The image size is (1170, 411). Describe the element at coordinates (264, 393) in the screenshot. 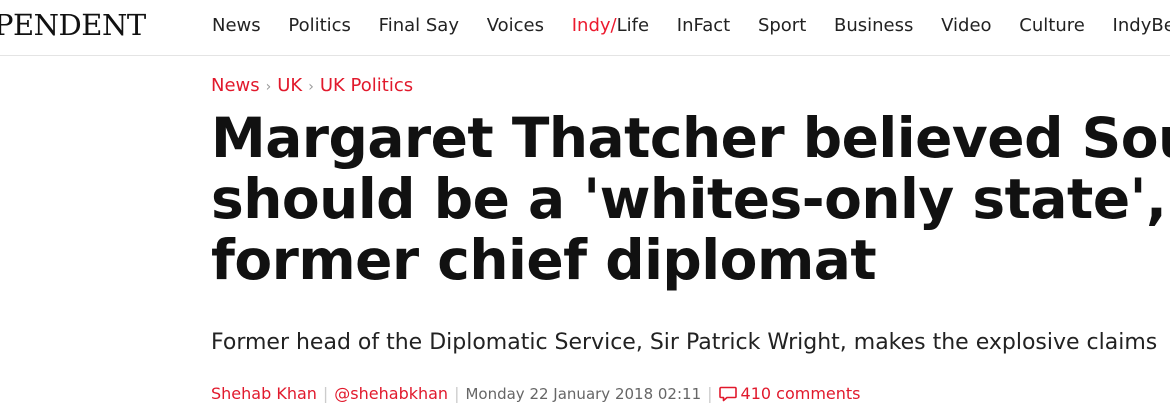

I see `author-link: Shehab Khan` at that location.